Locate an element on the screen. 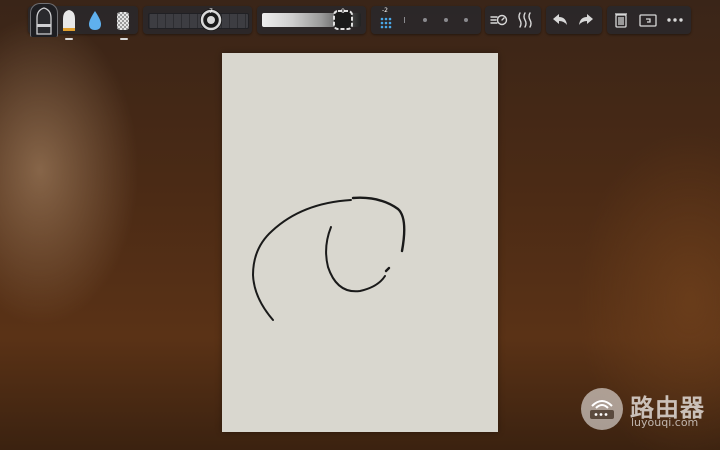 This screenshot has height=450, width=720. marker-tool-button is located at coordinates (44, 20).